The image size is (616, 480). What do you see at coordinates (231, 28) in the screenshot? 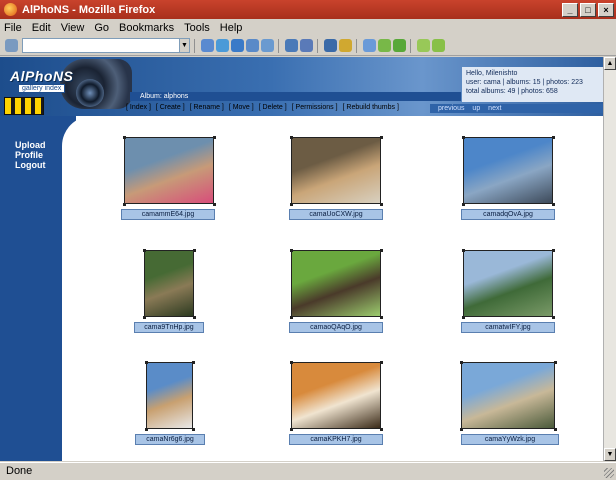
I see `menu-help: Help` at bounding box center [231, 28].